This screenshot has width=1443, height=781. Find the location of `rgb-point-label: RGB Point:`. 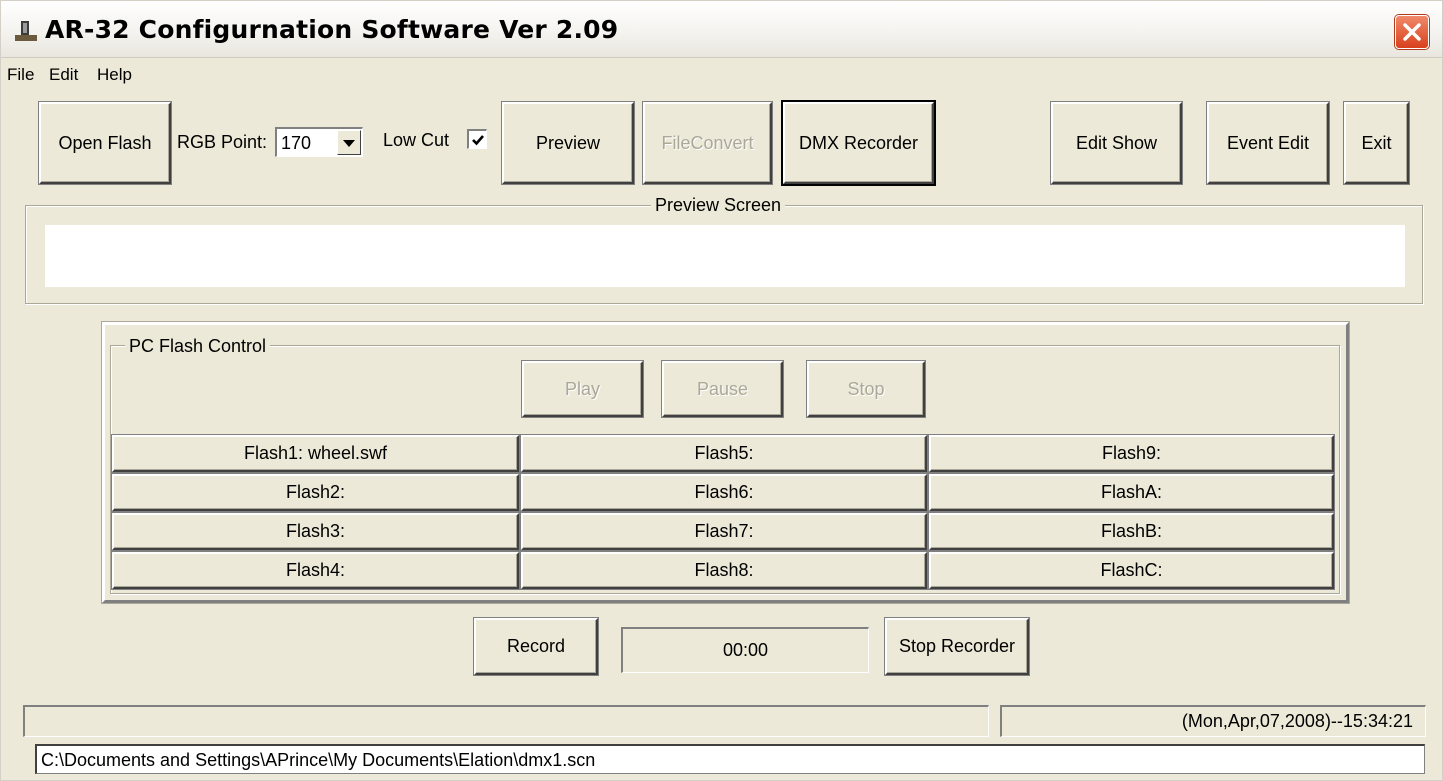

rgb-point-label: RGB Point: is located at coordinates (222, 142).